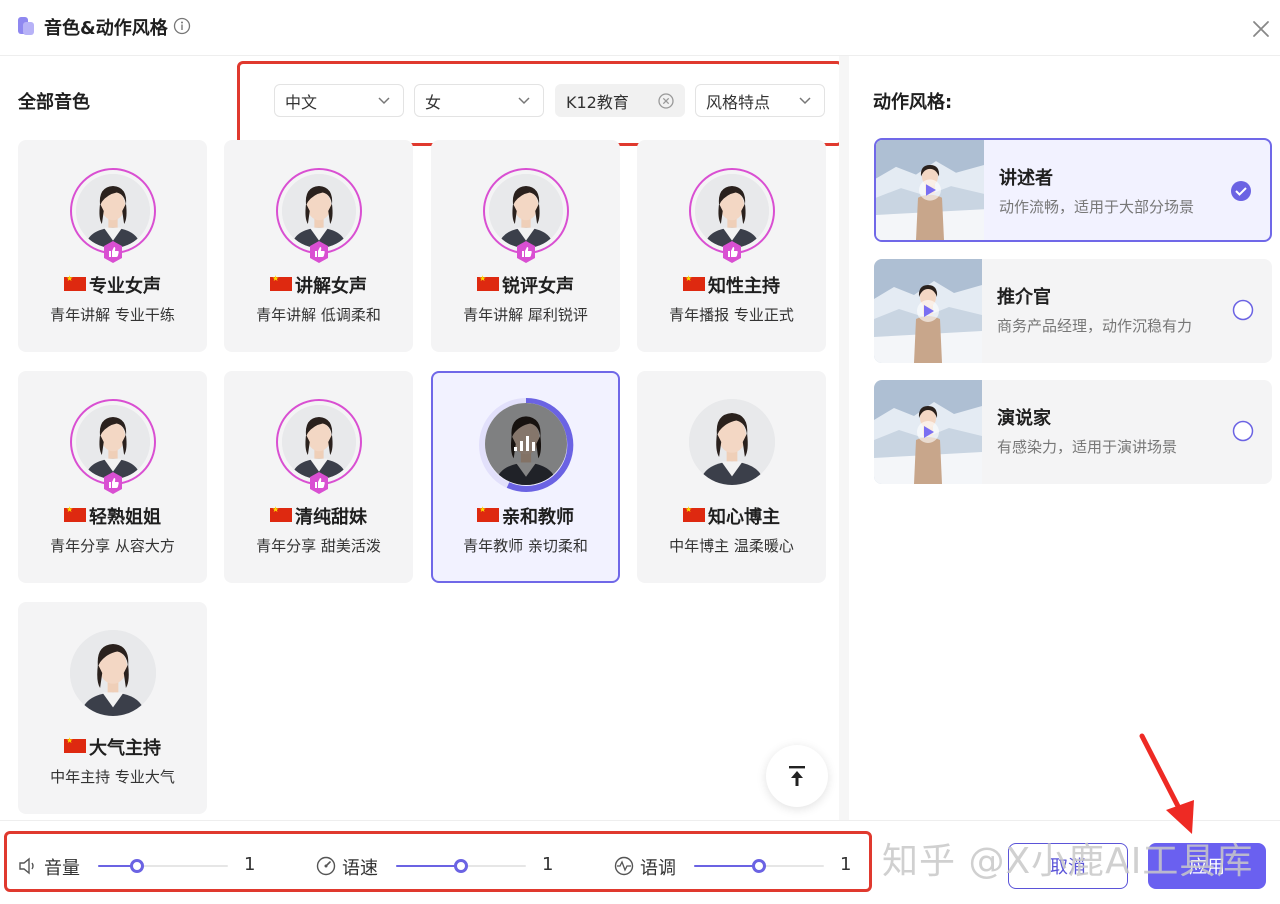 The width and height of the screenshot is (1280, 904). I want to click on voice-card: 讲解女声 青年讲解 低调柔和, so click(318, 246).